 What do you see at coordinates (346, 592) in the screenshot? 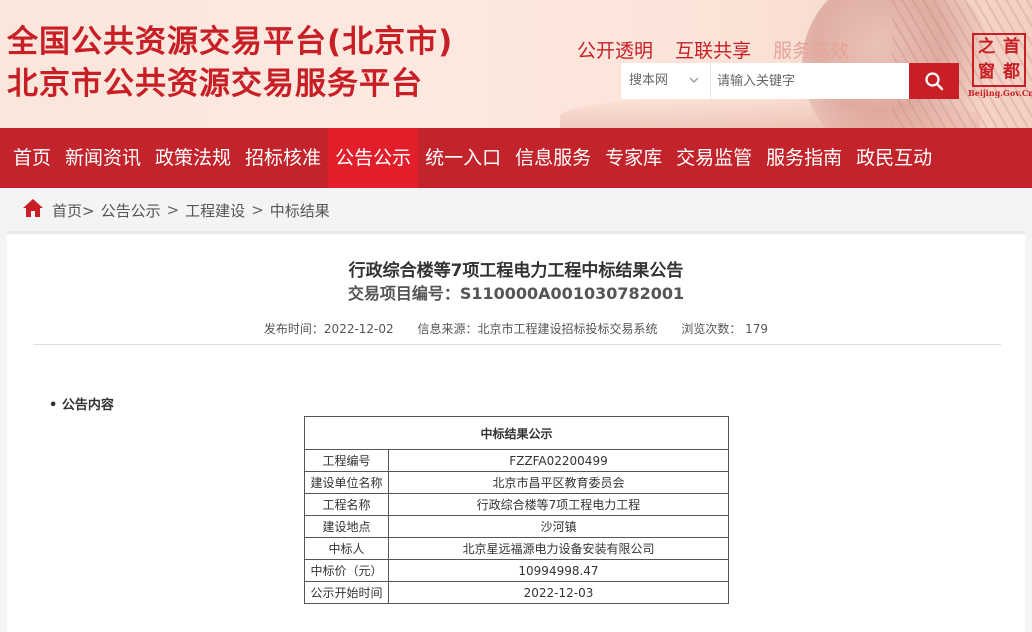
I see `row-key: 公示开始时间` at bounding box center [346, 592].